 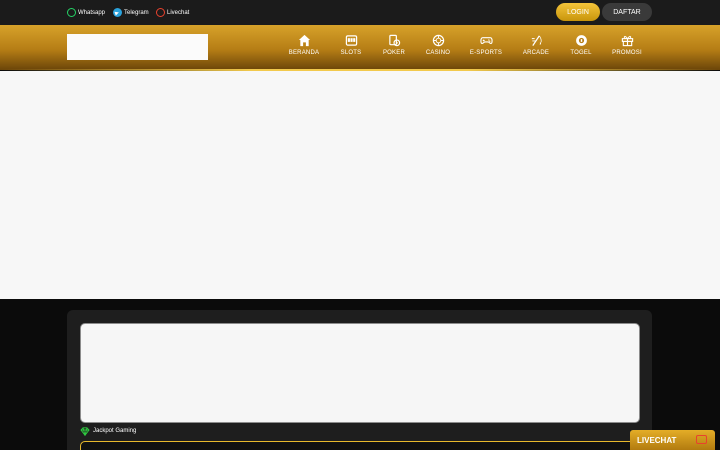 I want to click on nav-label-togel: TOGEL, so click(x=581, y=53).